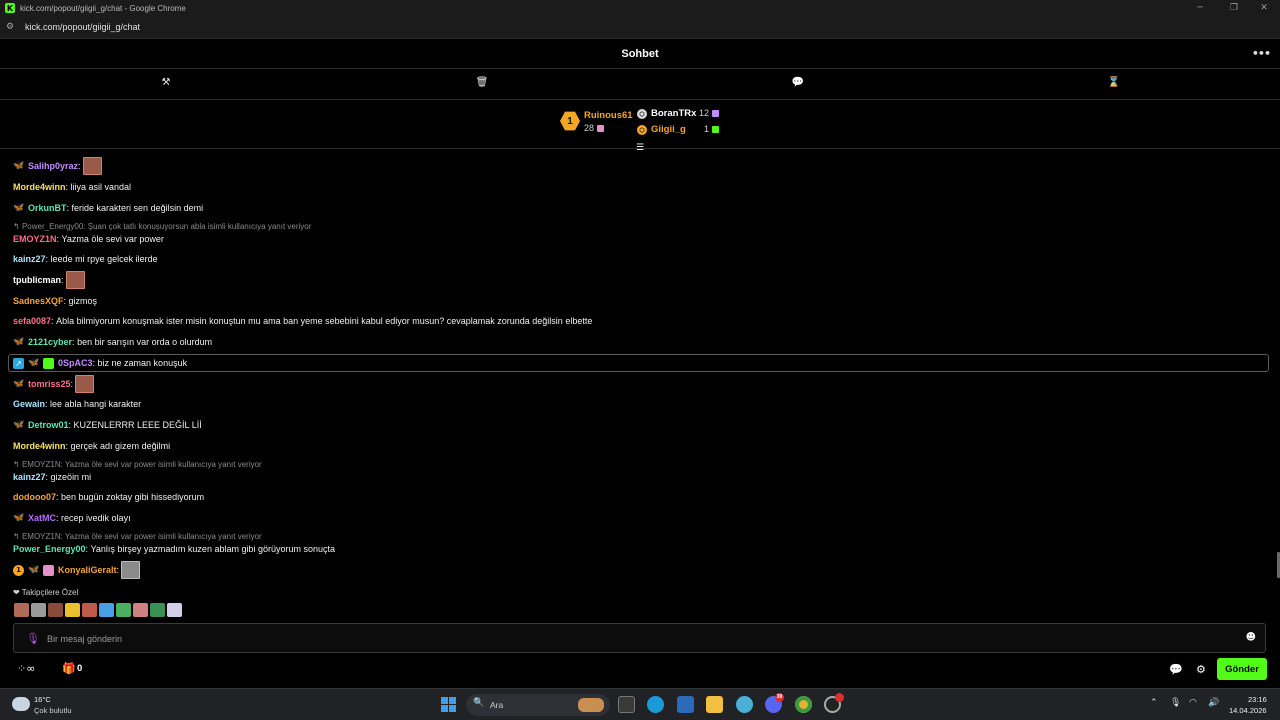 This screenshot has width=1280, height=720. Describe the element at coordinates (142, 363) in the screenshot. I see `message-text: biz ne zaman konuşuk` at that location.